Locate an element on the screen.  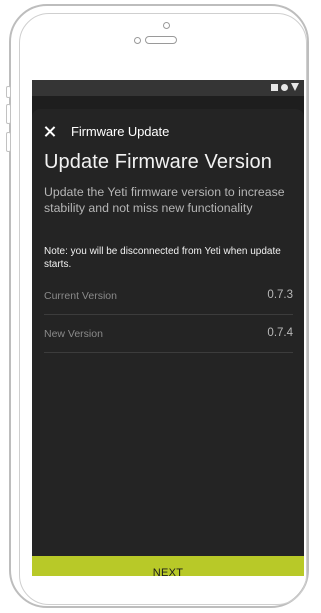
current-version-label: Current Version is located at coordinates (80, 296).